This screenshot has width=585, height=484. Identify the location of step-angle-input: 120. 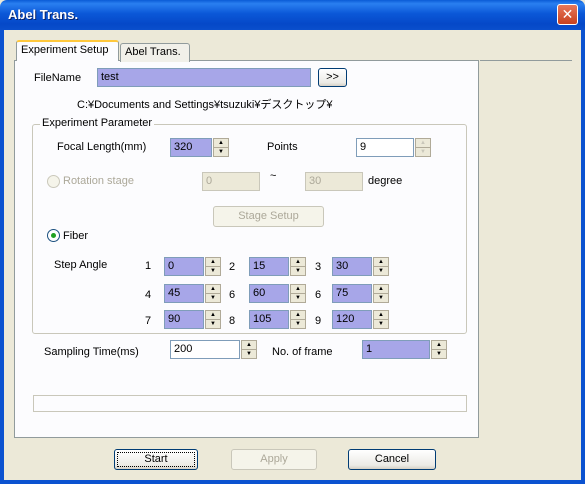
(352, 319).